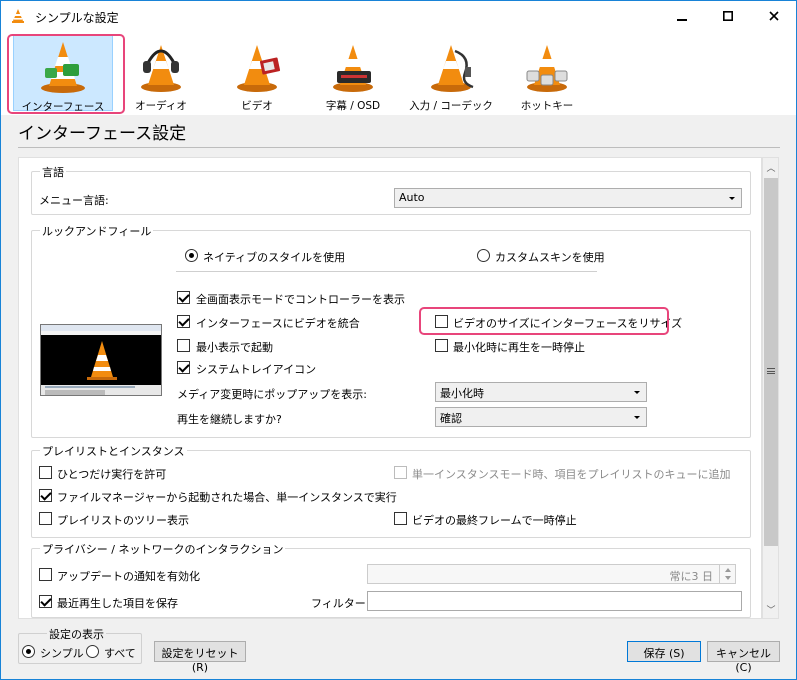 Image resolution: width=797 pixels, height=680 pixels. Describe the element at coordinates (63, 67) in the screenshot. I see `vlc-cone-icon` at that location.